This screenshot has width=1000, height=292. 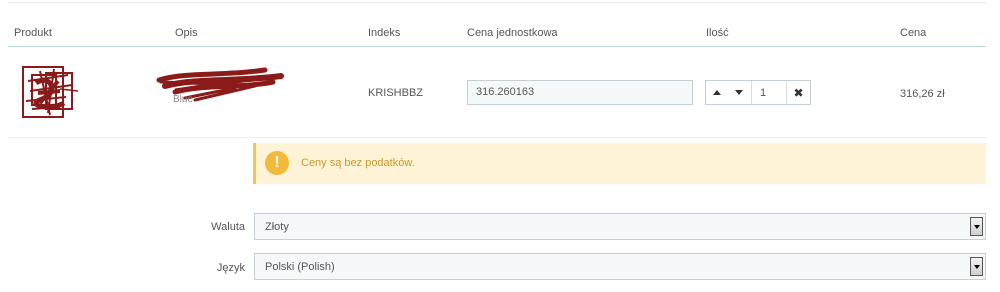 I want to click on stepper-divider, so click(x=751, y=92).